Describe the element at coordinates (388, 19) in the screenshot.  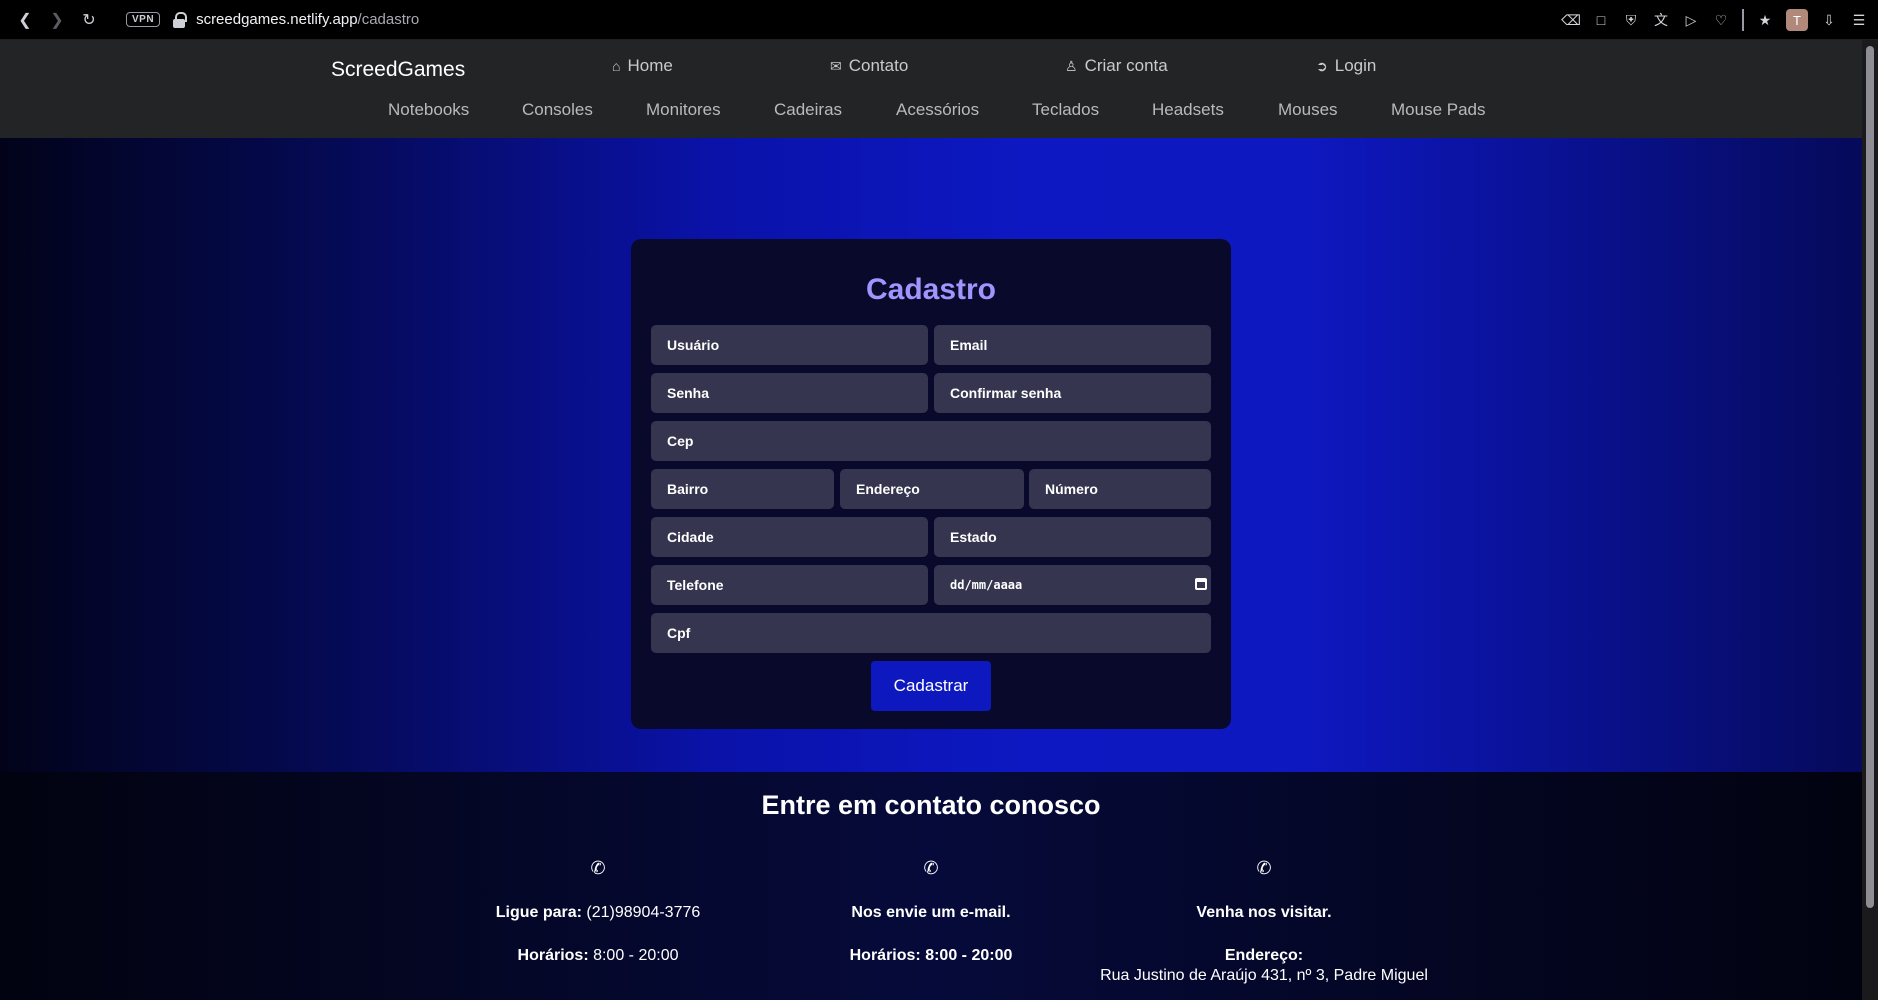
I see `url-path: /cadastro` at that location.